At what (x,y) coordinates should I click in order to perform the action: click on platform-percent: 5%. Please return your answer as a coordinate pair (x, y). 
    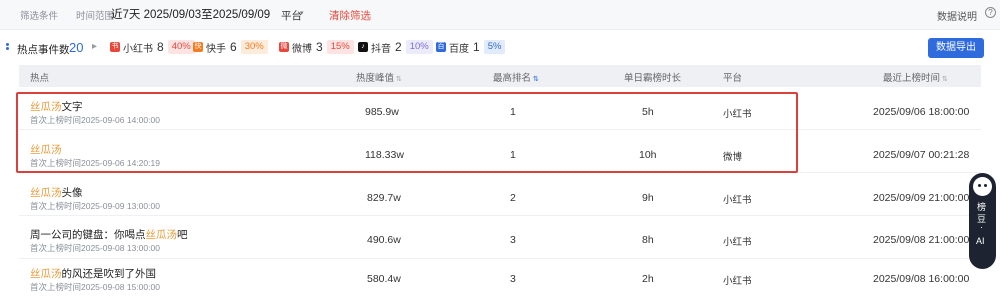
    Looking at the image, I should click on (494, 47).